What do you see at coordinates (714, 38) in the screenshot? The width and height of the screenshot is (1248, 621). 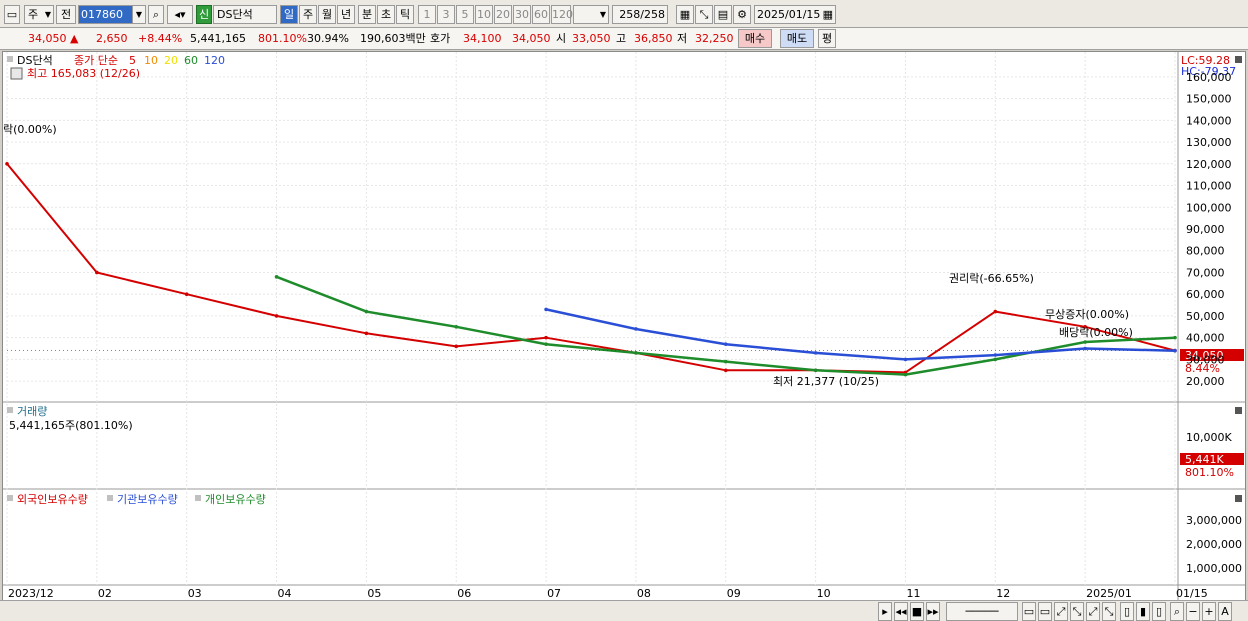 I see `low-value: 32,250` at bounding box center [714, 38].